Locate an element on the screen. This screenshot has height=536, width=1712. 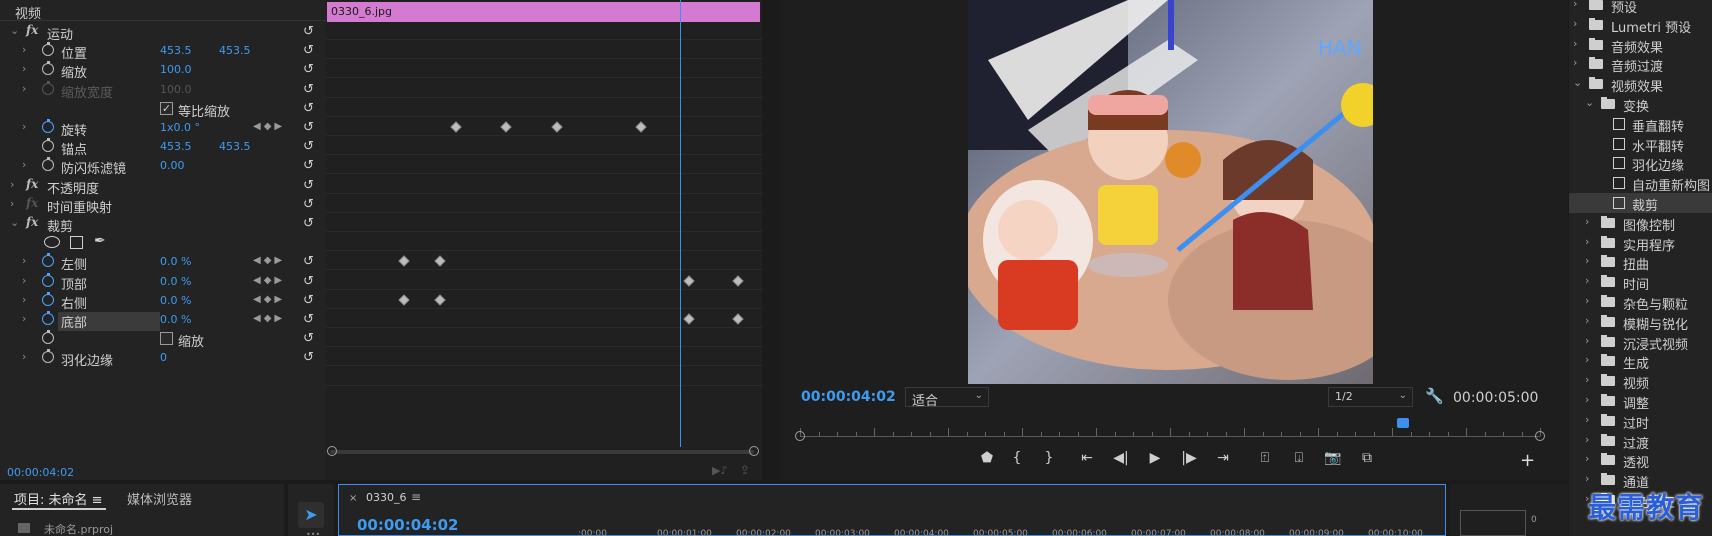
effects-tree-item: › Lumetri 预设 is located at coordinates (1640, 25).